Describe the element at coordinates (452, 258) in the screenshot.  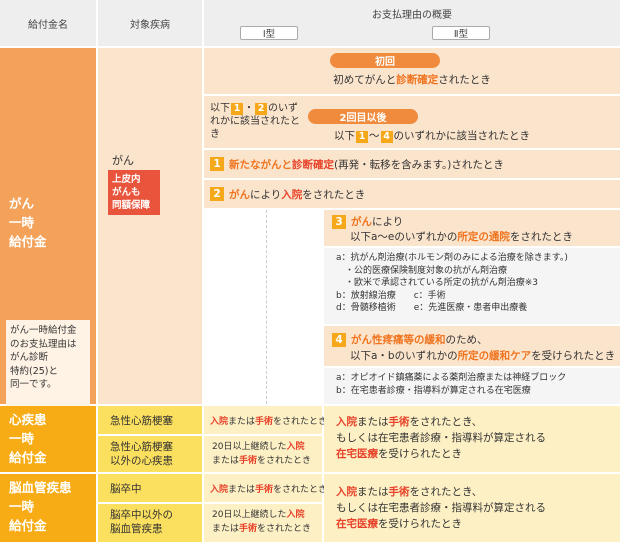
I see `r3-list-a: a：抗がん剤治療(ホルモン剤のみによる治療を除きます。)` at that location.